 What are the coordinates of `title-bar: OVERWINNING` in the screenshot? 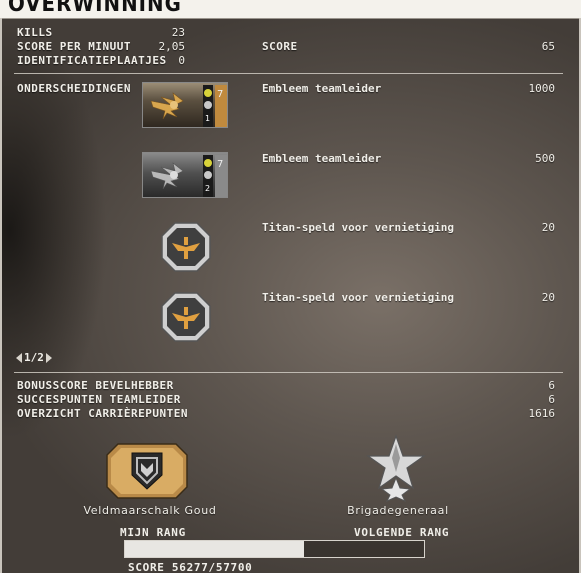 It's located at (290, 9).